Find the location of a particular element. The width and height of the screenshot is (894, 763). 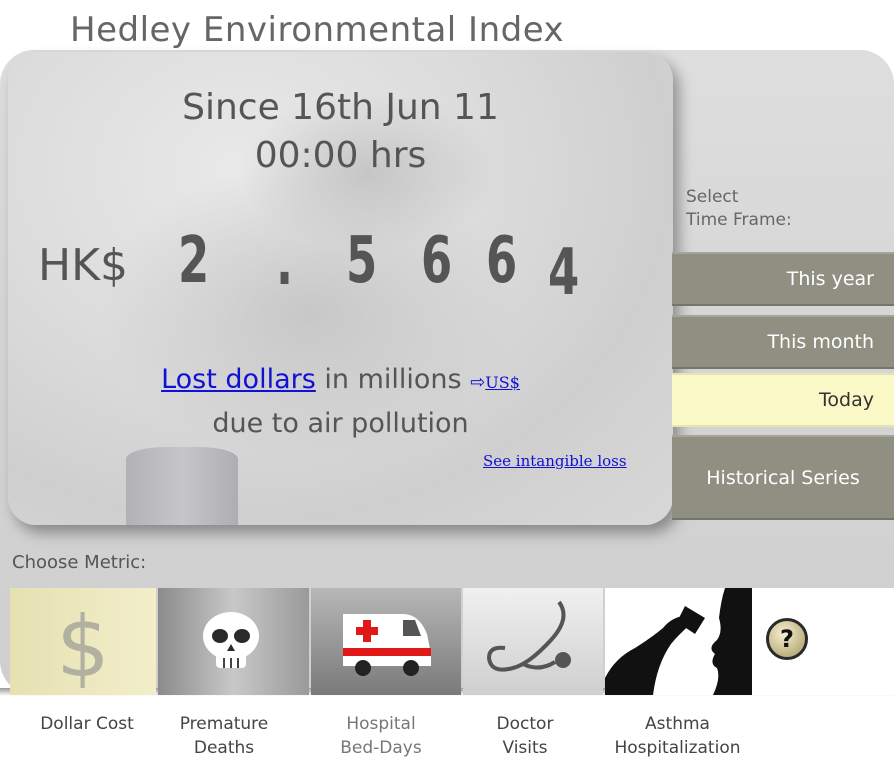

metric-label-line: Deaths is located at coordinates (224, 748).